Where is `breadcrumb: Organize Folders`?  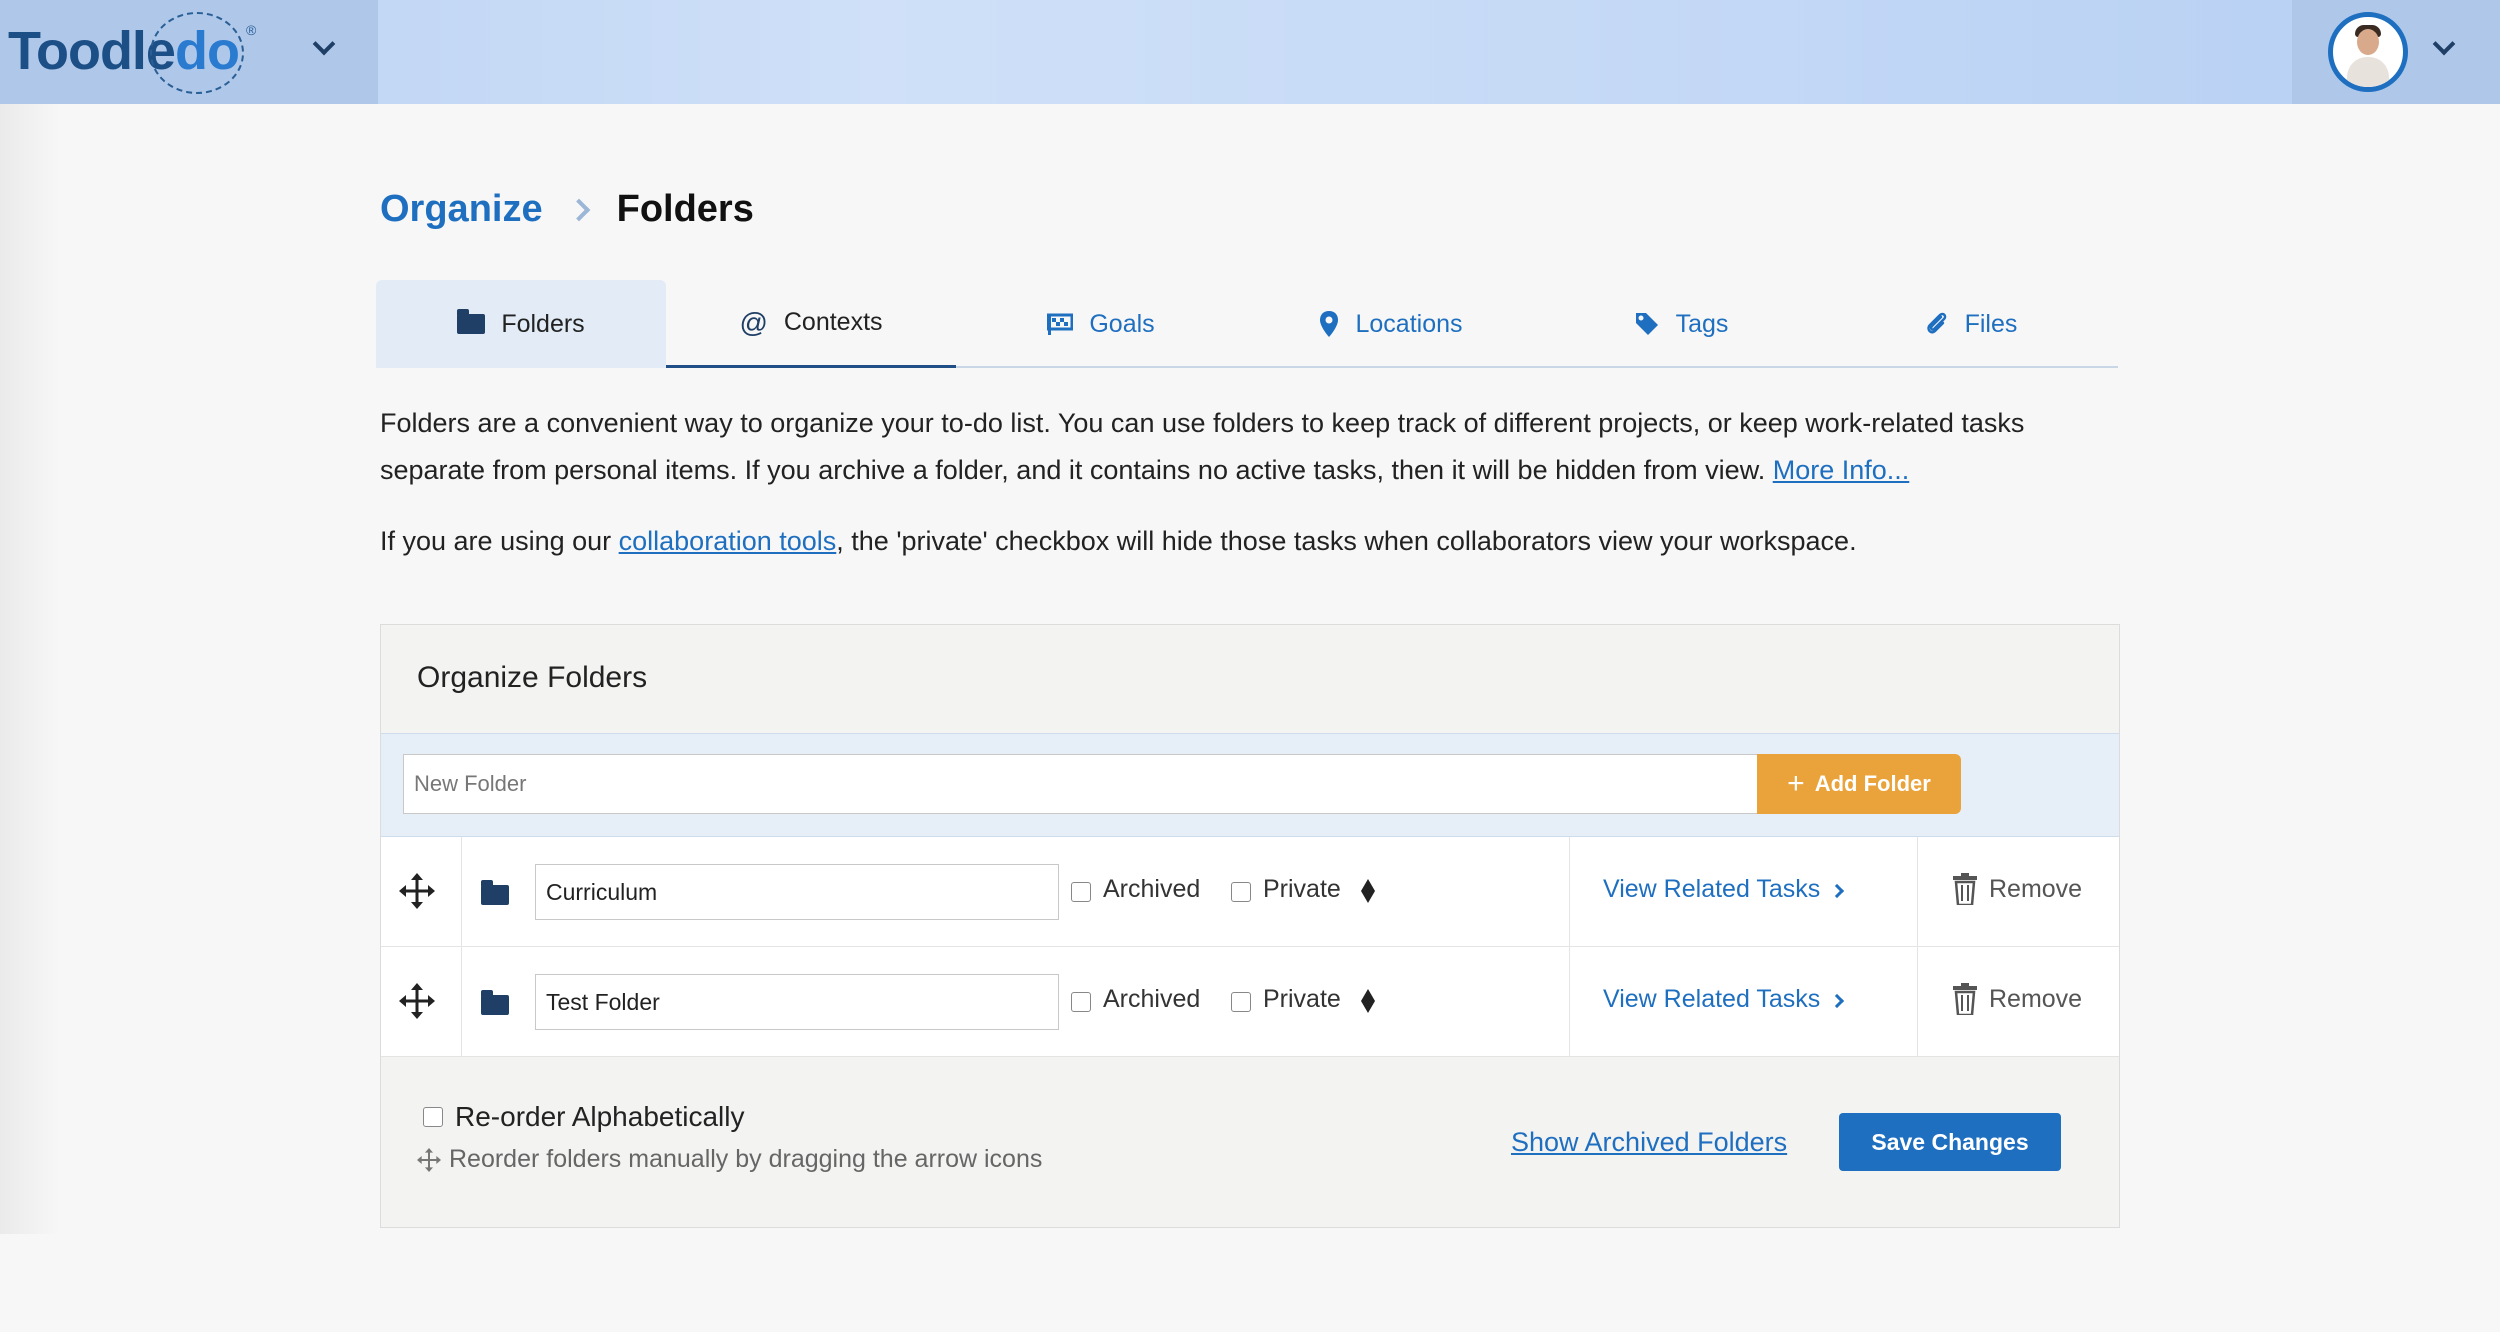
breadcrumb: Organize Folders is located at coordinates (567, 209).